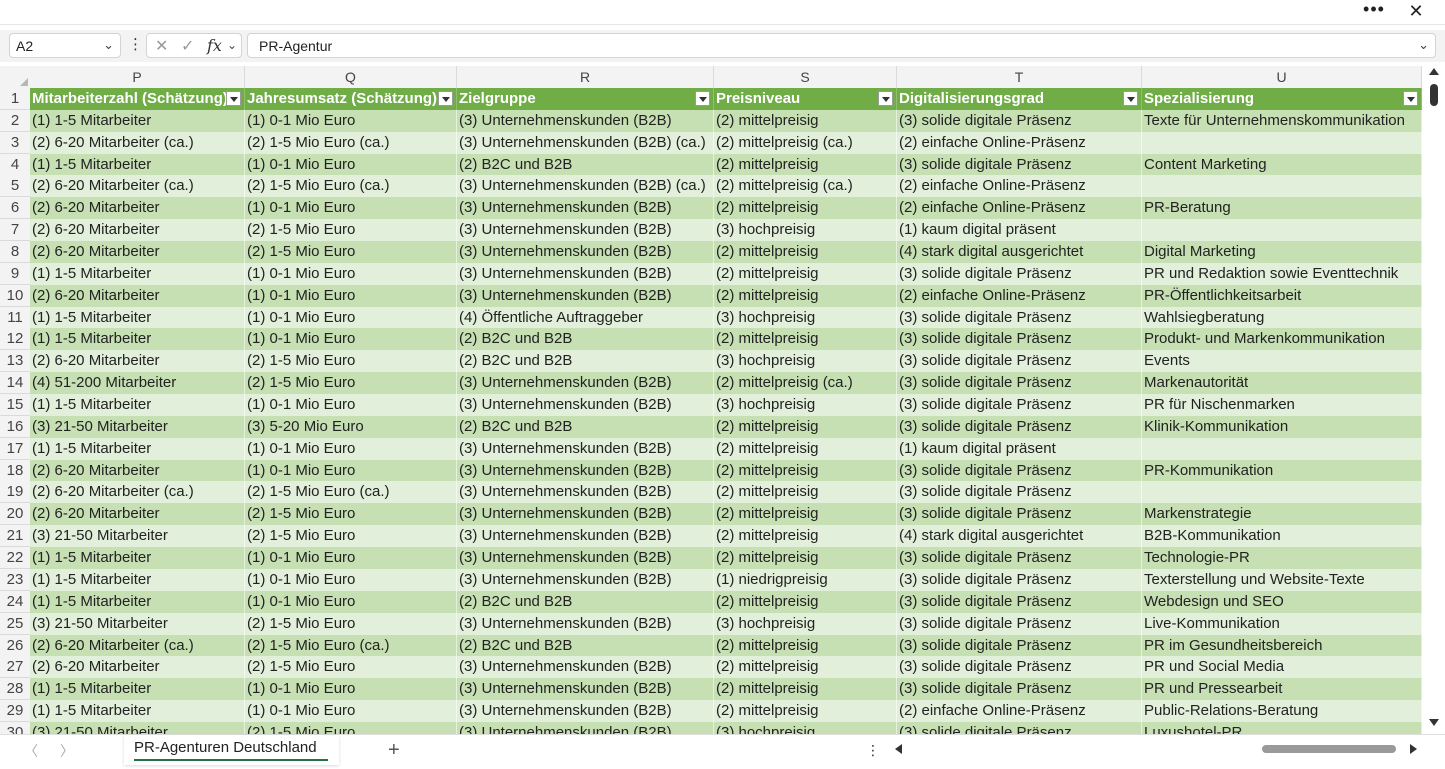  I want to click on column-header-t: T, so click(1019, 77).